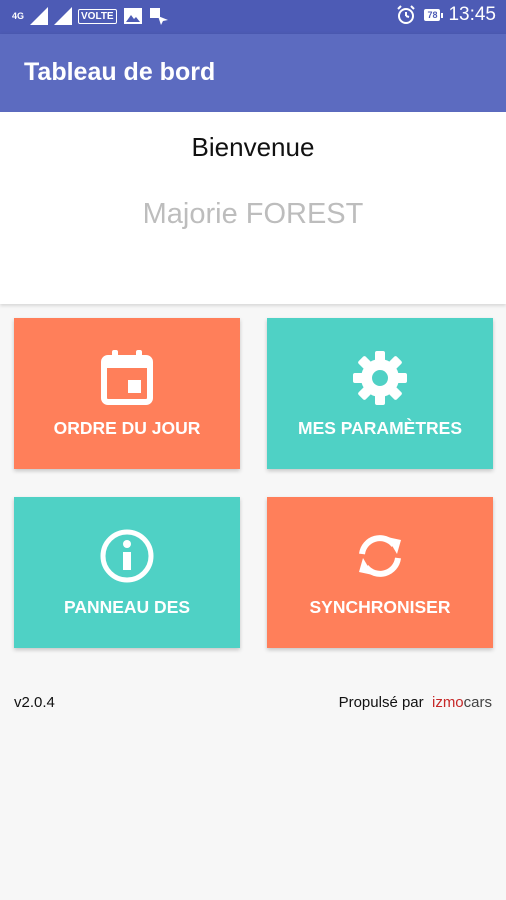 This screenshot has height=900, width=506. What do you see at coordinates (158, 16) in the screenshot?
I see `notification-icon` at bounding box center [158, 16].